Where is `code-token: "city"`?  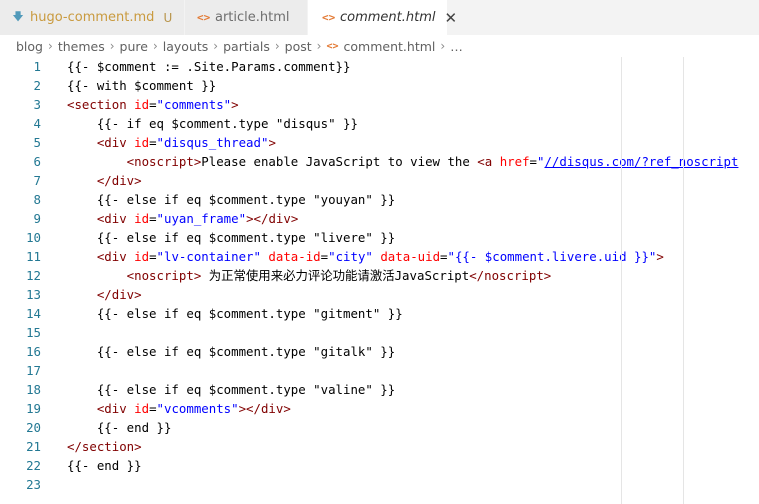
code-token: "city" is located at coordinates (350, 256).